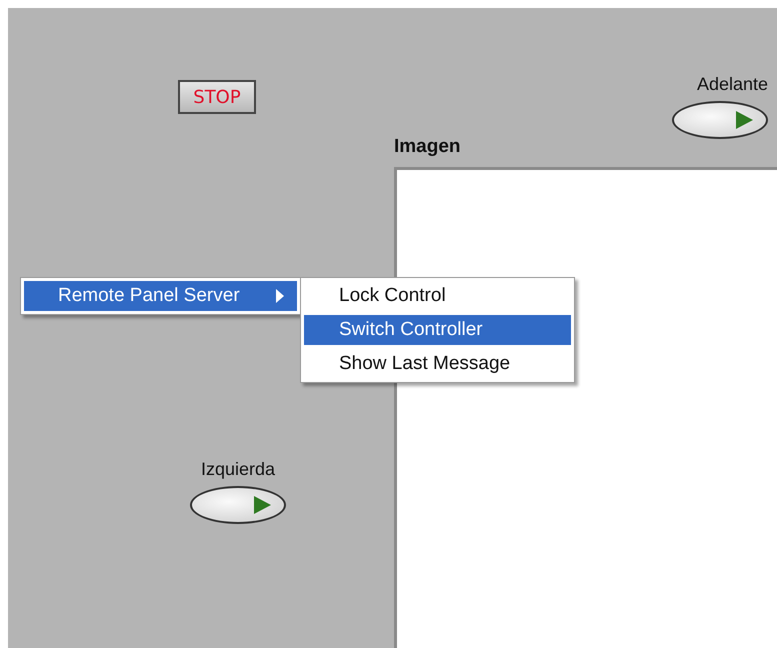 This screenshot has height=648, width=777. Describe the element at coordinates (437, 296) in the screenshot. I see `menu-item: Lock Control` at that location.